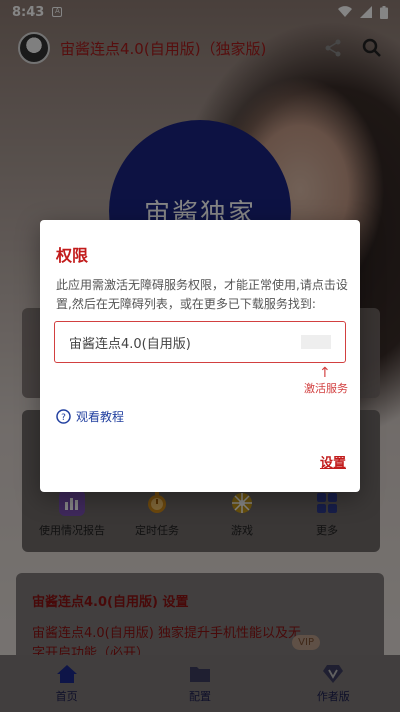  I want to click on tutorial-label: 观看教程, so click(100, 417).